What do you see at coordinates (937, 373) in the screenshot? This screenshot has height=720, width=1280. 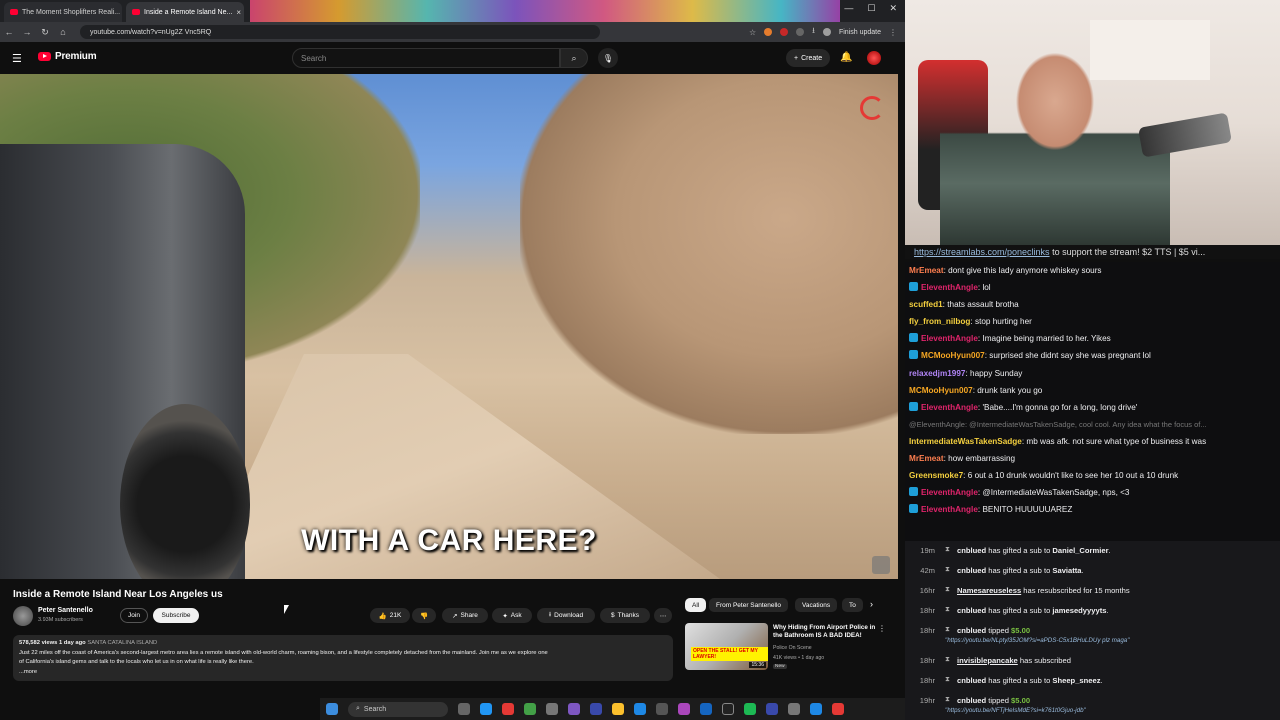 I see `chat-username: relaxedjm1997` at bounding box center [937, 373].